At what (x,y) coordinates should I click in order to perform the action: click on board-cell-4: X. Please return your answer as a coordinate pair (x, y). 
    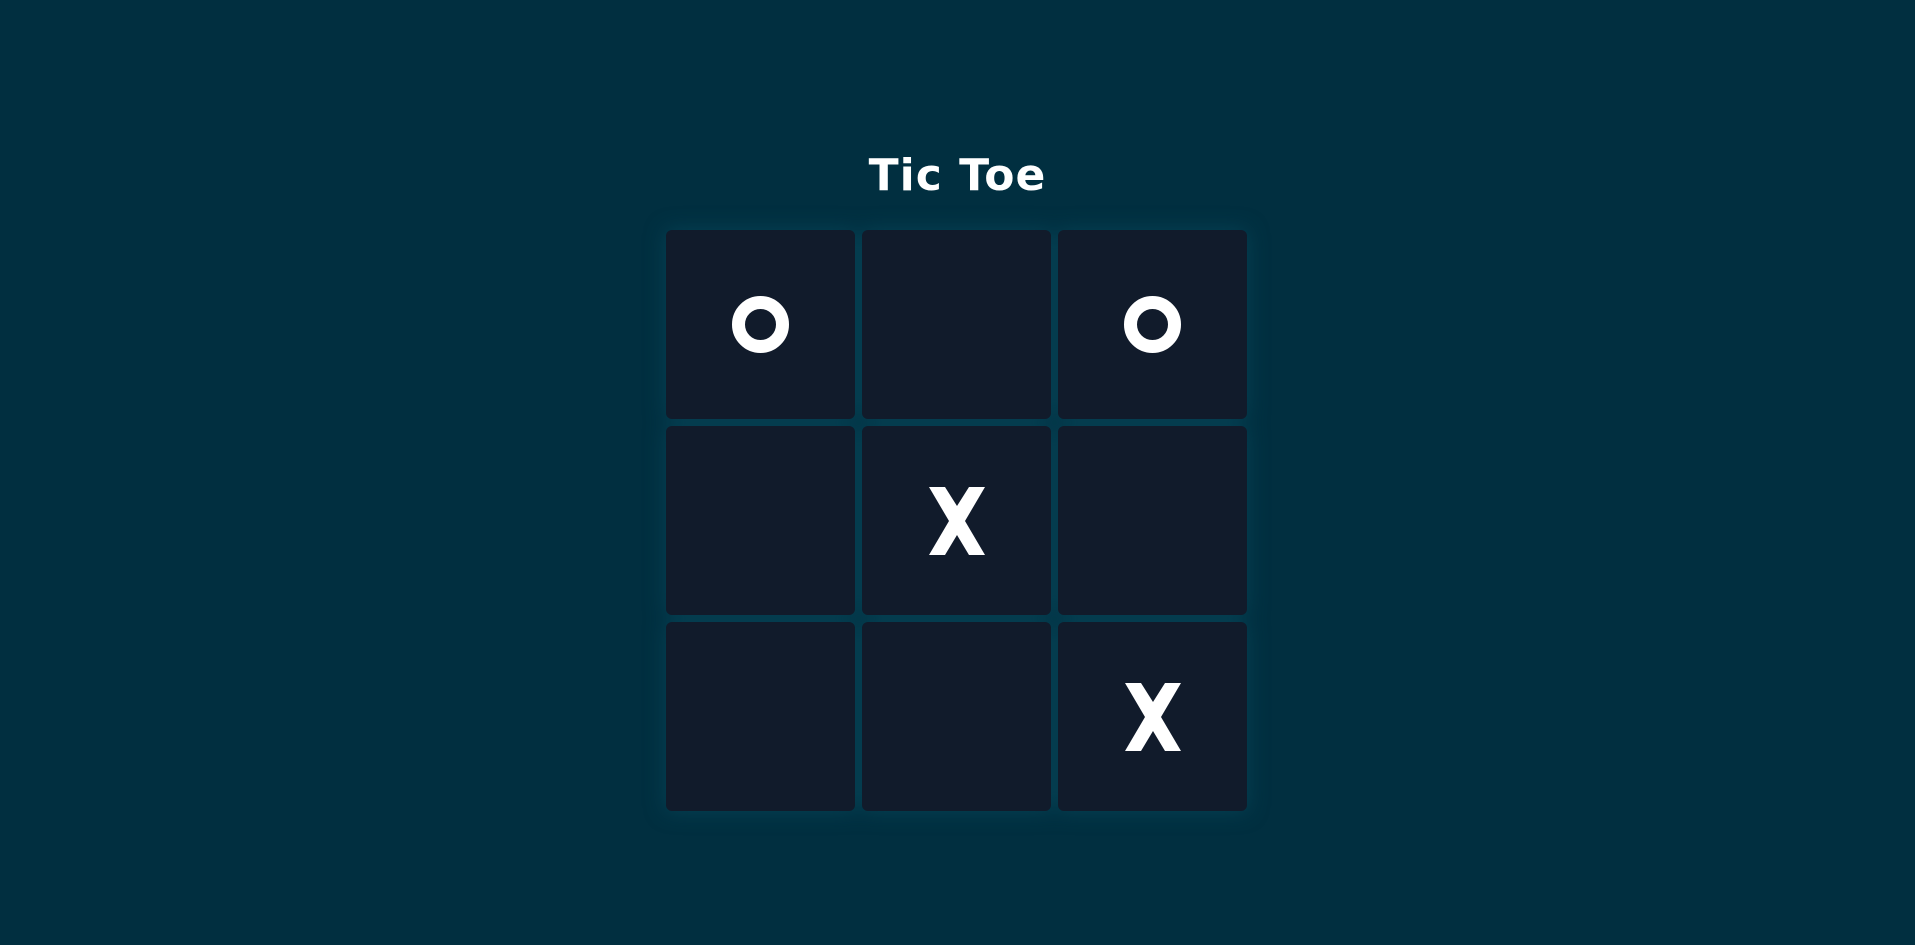
    Looking at the image, I should click on (956, 520).